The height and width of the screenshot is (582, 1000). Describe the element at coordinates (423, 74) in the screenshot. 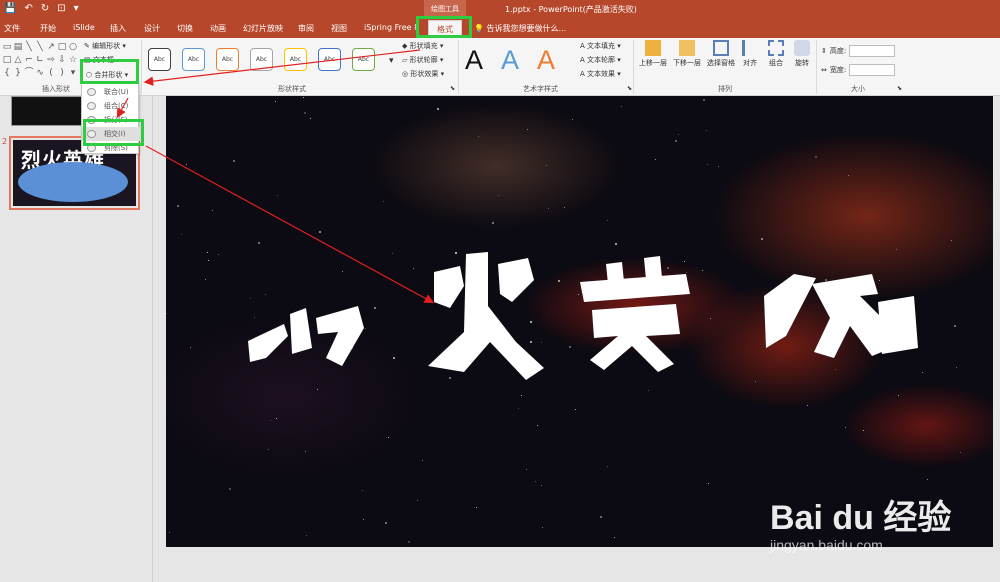

I see `shape-effects-button: ◎ 形状效果 ▾` at that location.